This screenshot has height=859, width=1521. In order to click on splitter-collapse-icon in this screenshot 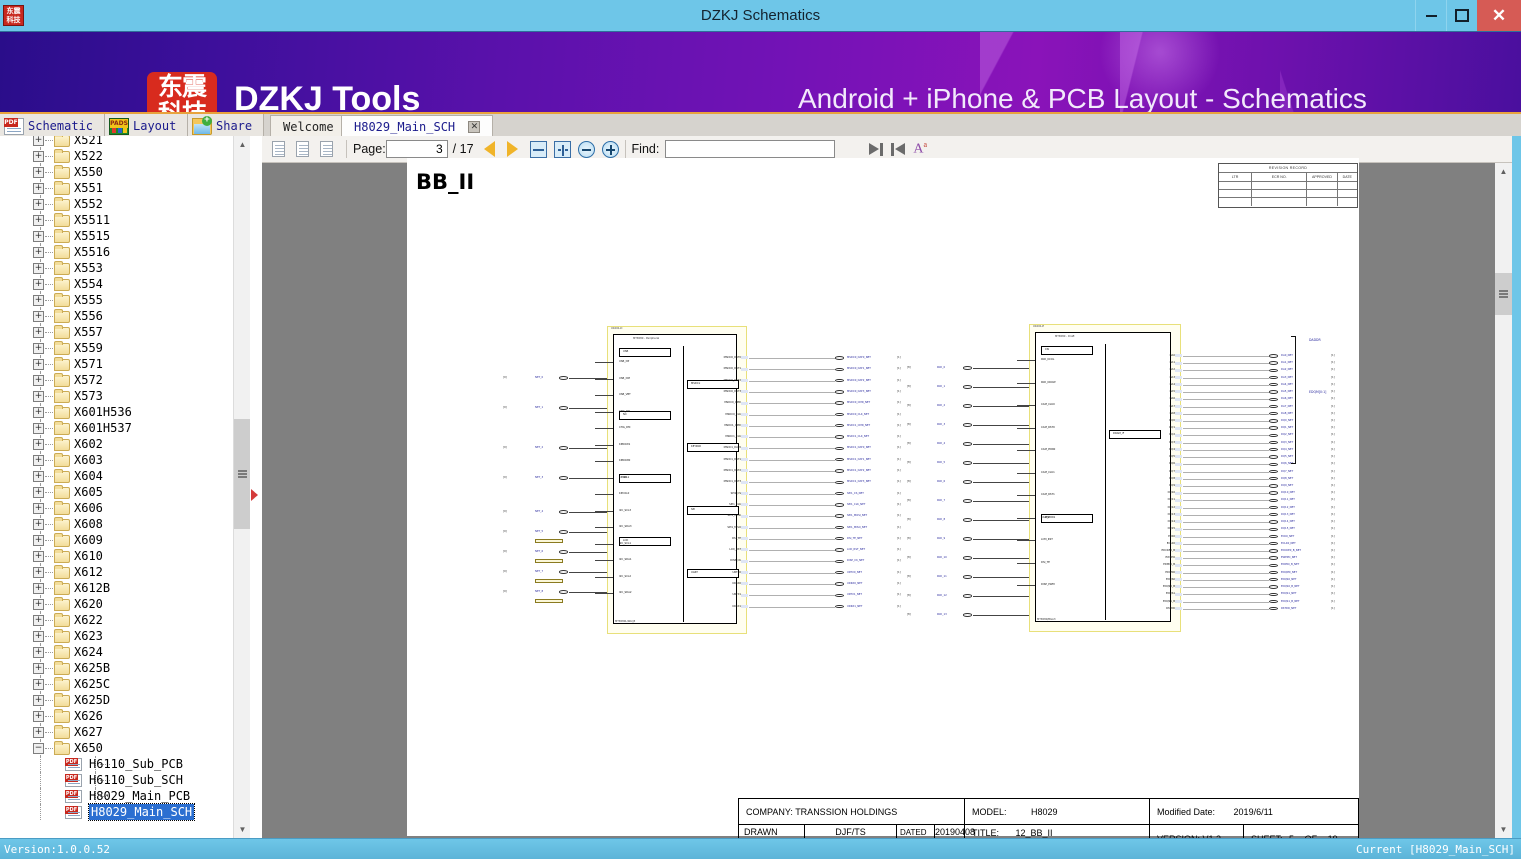, I will do `click(254, 495)`.